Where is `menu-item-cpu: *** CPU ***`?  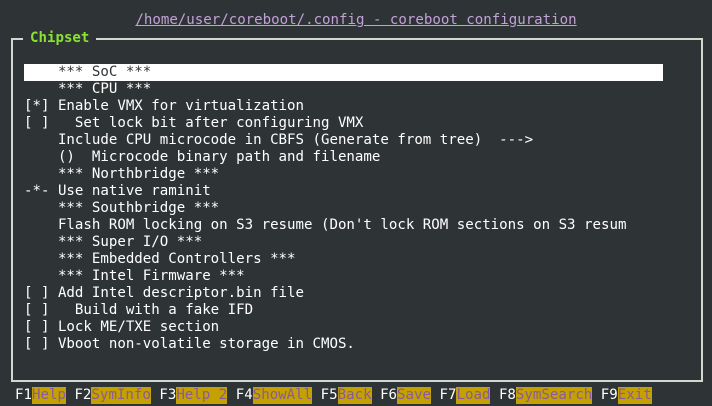
menu-item-cpu: *** CPU *** is located at coordinates (343, 89).